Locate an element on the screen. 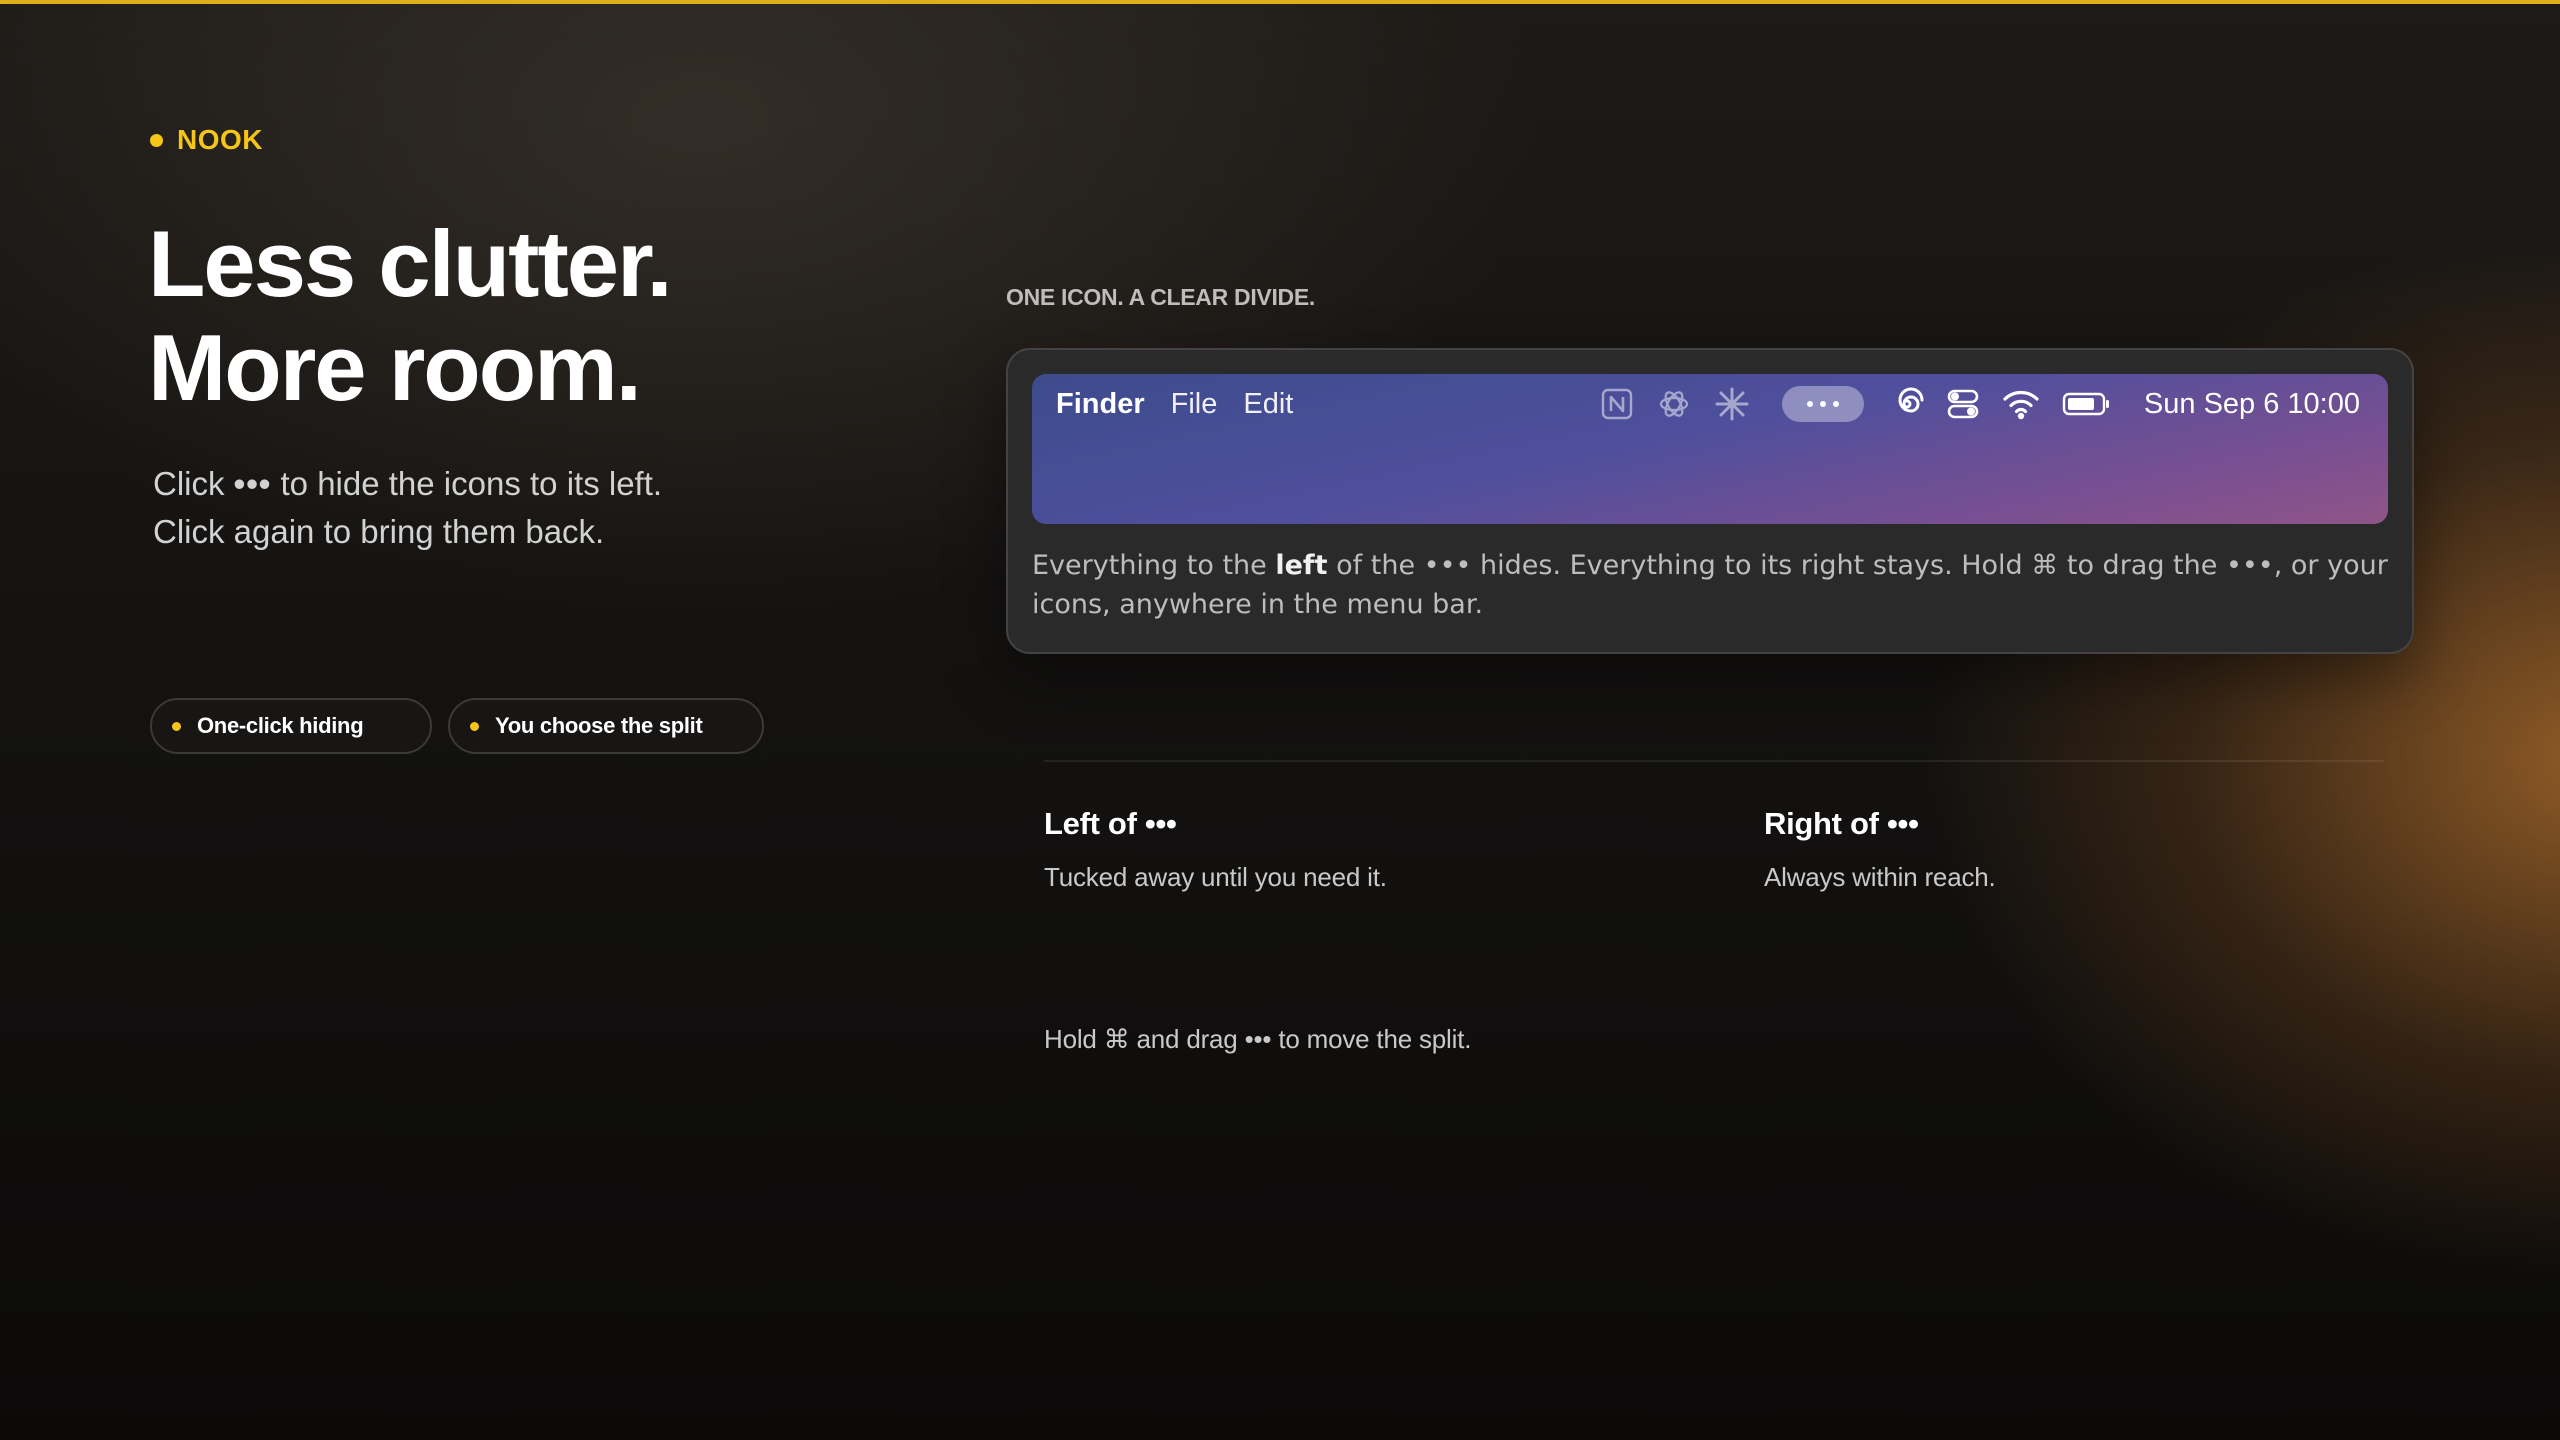 The width and height of the screenshot is (2560, 1440). feature-pill-choose-split: You choose the split is located at coordinates (606, 726).